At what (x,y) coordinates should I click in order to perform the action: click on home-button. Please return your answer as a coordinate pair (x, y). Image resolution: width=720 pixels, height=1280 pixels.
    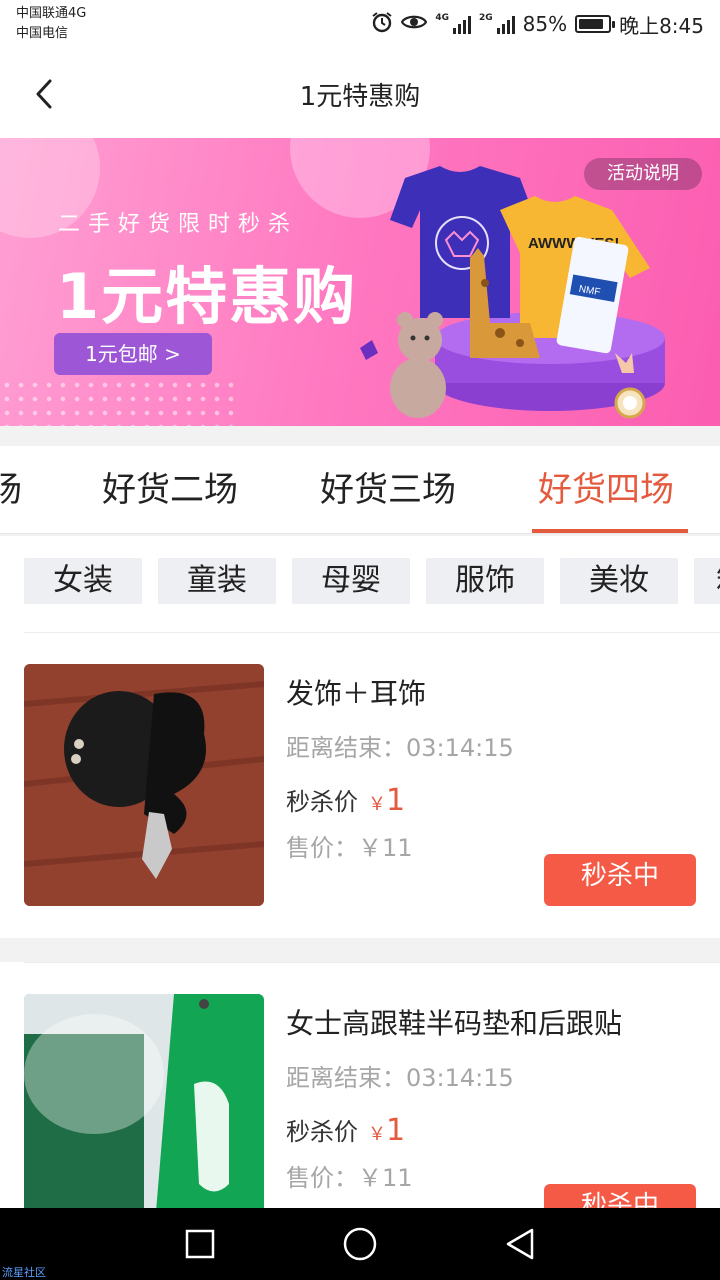
    Looking at the image, I should click on (360, 1244).